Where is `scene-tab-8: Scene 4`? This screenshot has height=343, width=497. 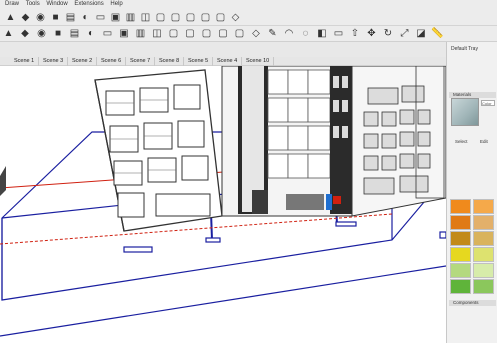
scene-tab-8: Scene 4 is located at coordinates (228, 61).